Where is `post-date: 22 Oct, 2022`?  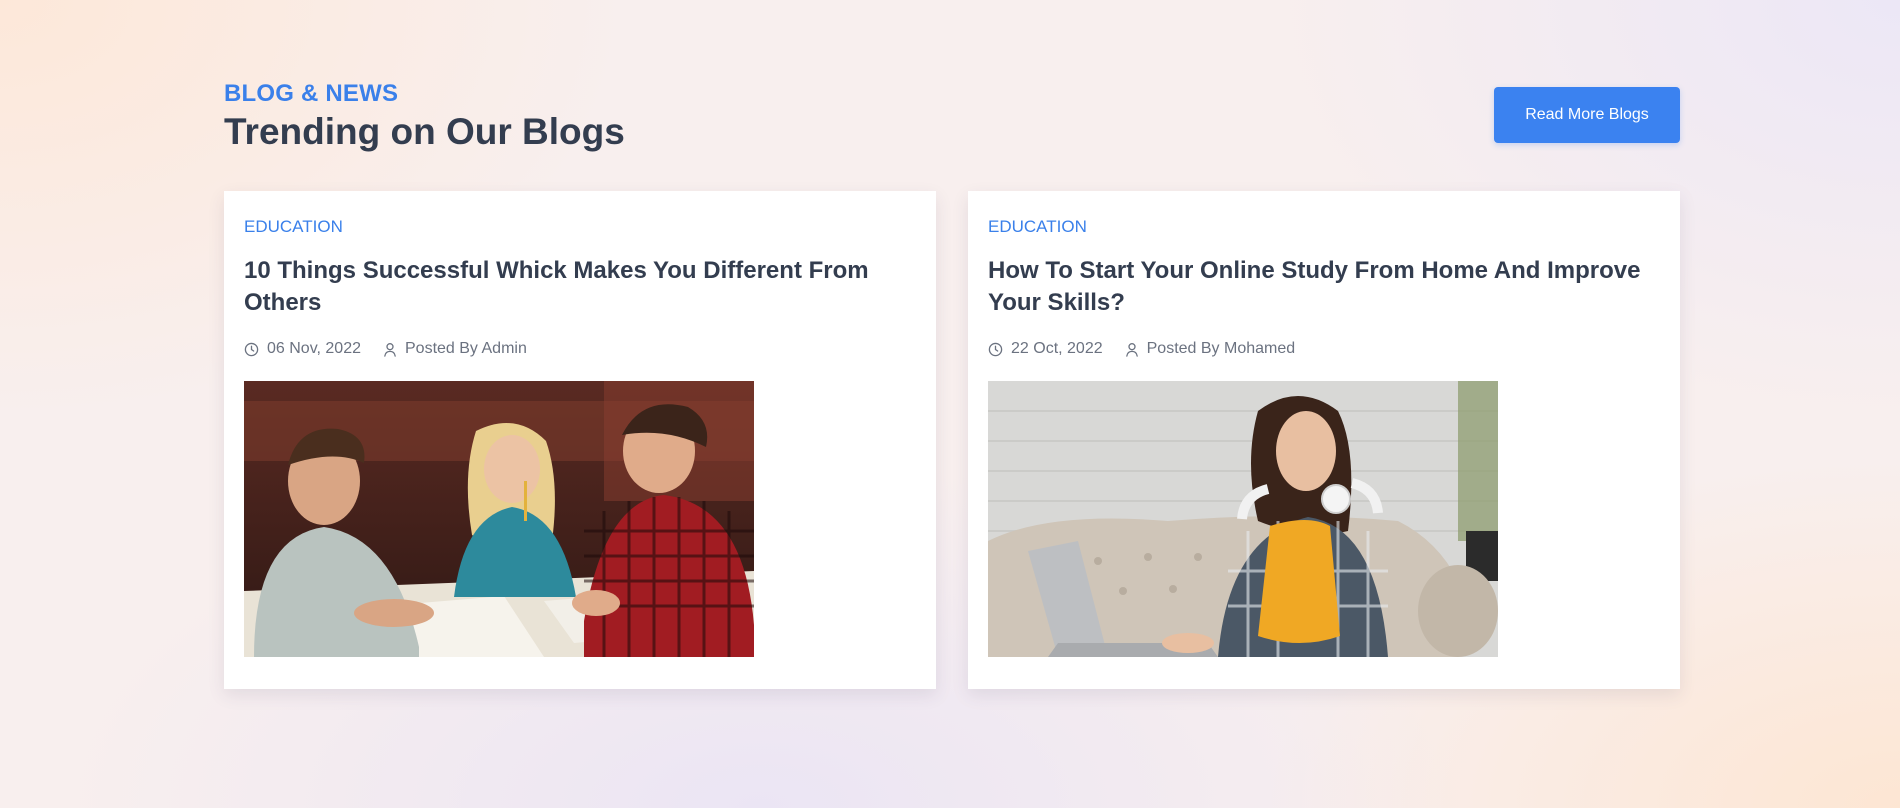 post-date: 22 Oct, 2022 is located at coordinates (1045, 349).